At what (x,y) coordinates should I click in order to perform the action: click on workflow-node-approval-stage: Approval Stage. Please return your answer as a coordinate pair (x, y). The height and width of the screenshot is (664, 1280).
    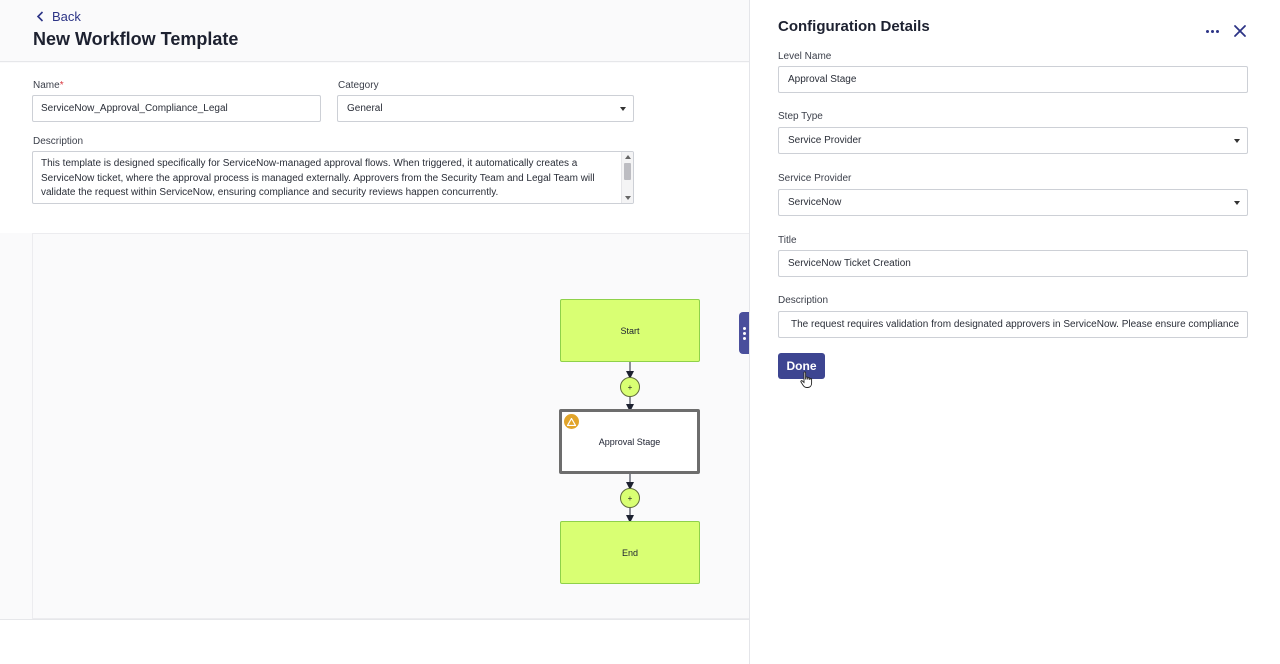
    Looking at the image, I should click on (629, 441).